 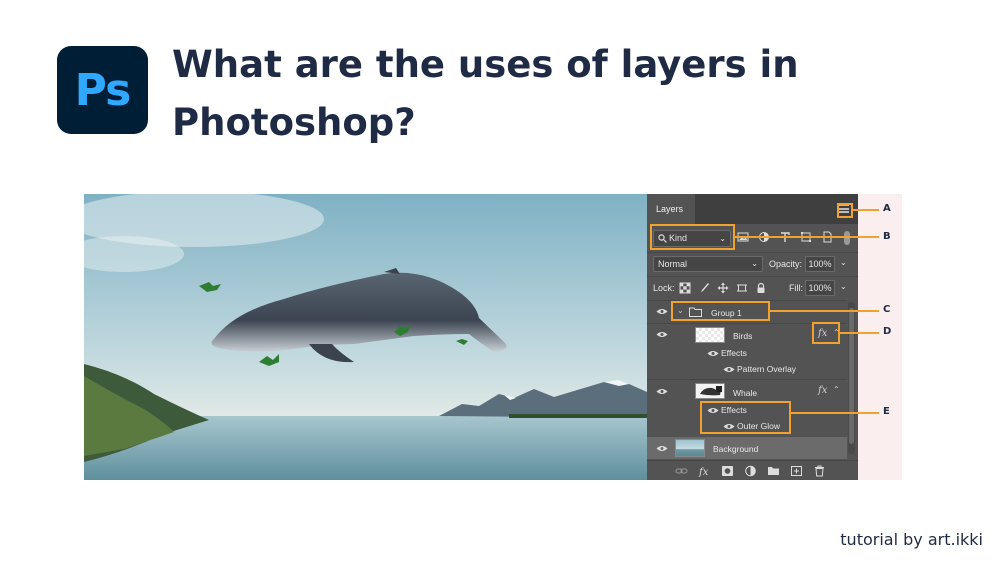 What do you see at coordinates (704, 288) in the screenshot?
I see `lock-image-icon` at bounding box center [704, 288].